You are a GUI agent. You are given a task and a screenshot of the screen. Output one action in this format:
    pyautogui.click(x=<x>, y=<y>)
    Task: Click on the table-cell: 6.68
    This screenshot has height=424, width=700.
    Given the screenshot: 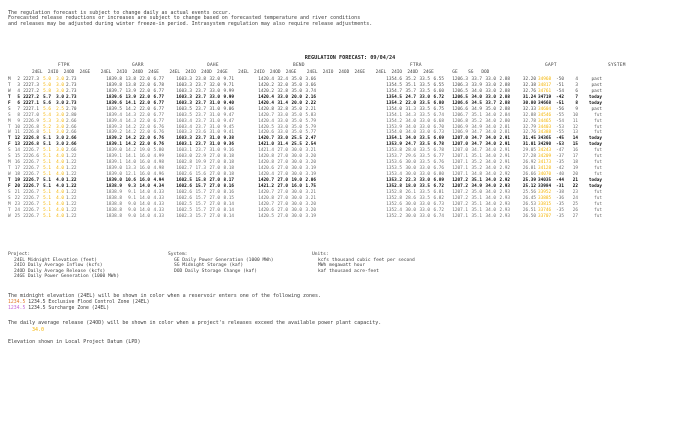 What is the action you would take?
    pyautogui.click(x=438, y=121)
    